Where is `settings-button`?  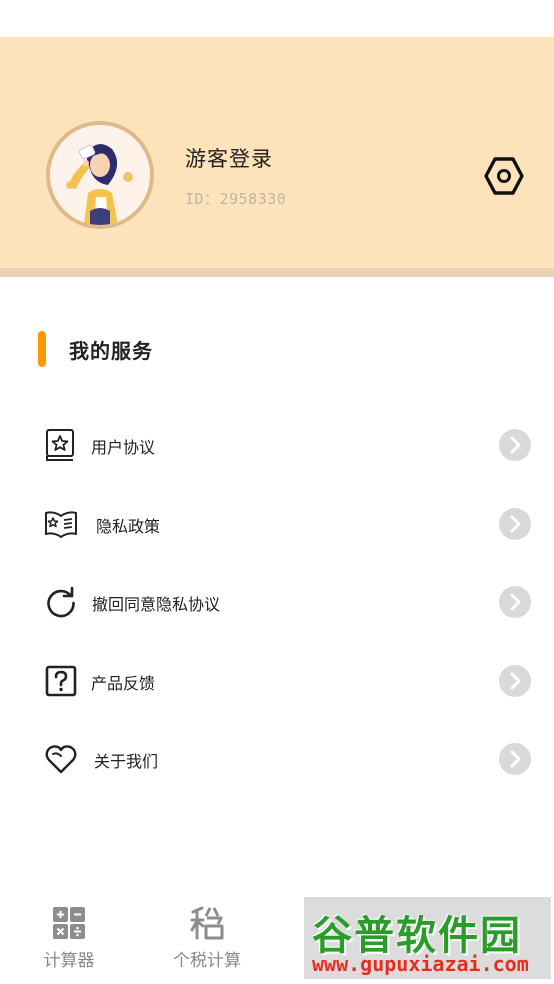 settings-button is located at coordinates (504, 176).